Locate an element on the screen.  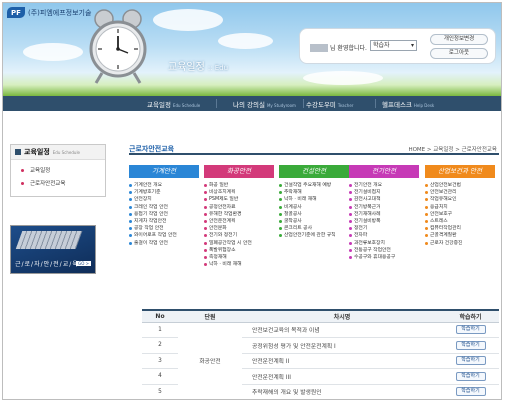
sidebar-item-edu-schedule: 교육일정 is located at coordinates (63, 170).